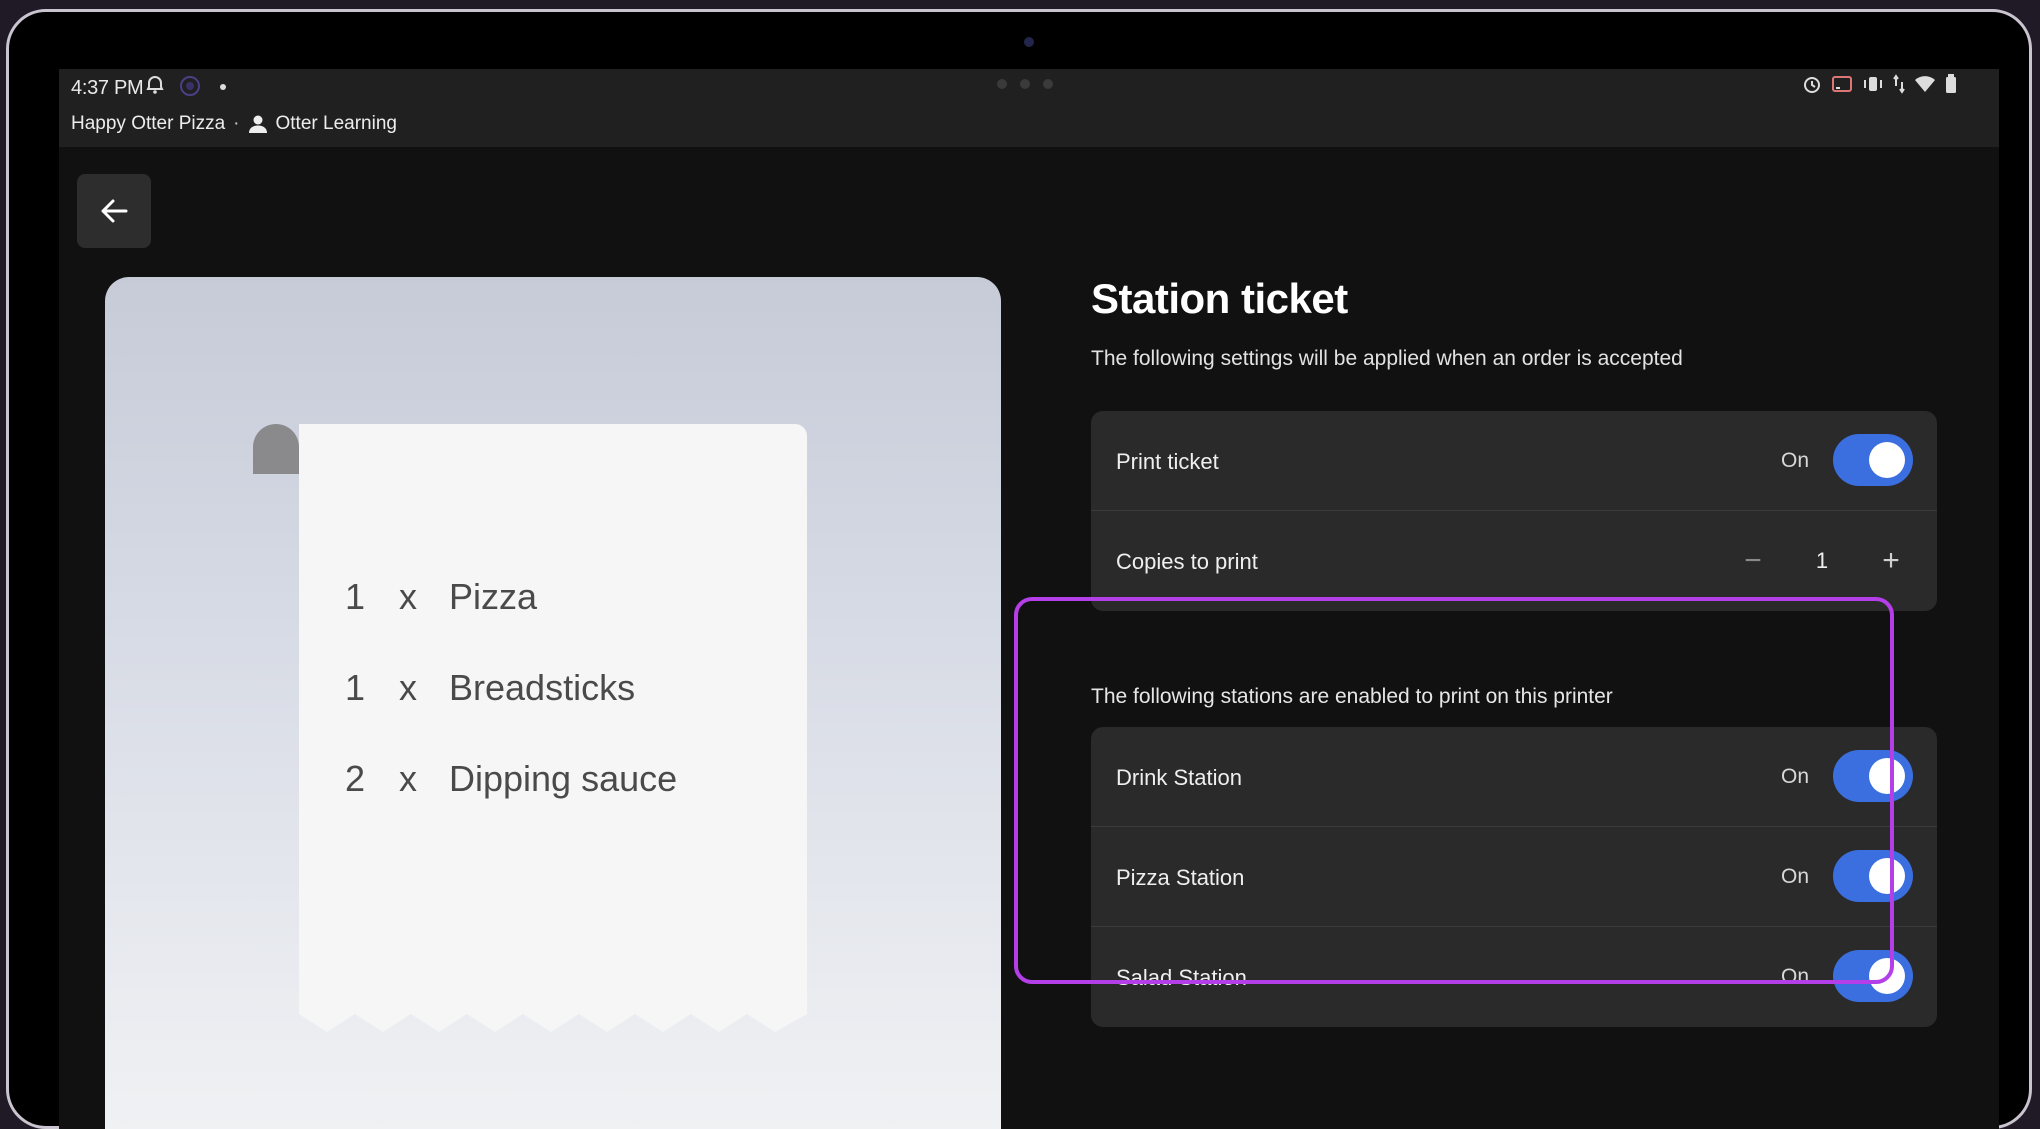 The image size is (2040, 1129). What do you see at coordinates (155, 86) in the screenshot?
I see `notification-icon` at bounding box center [155, 86].